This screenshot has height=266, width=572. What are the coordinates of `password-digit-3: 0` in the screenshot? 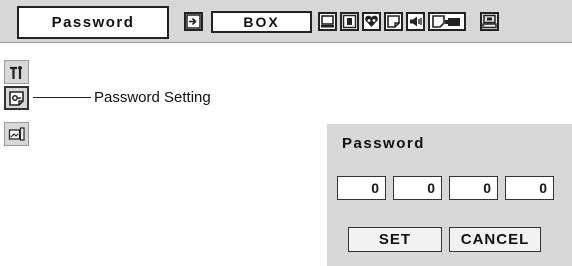 It's located at (473, 188).